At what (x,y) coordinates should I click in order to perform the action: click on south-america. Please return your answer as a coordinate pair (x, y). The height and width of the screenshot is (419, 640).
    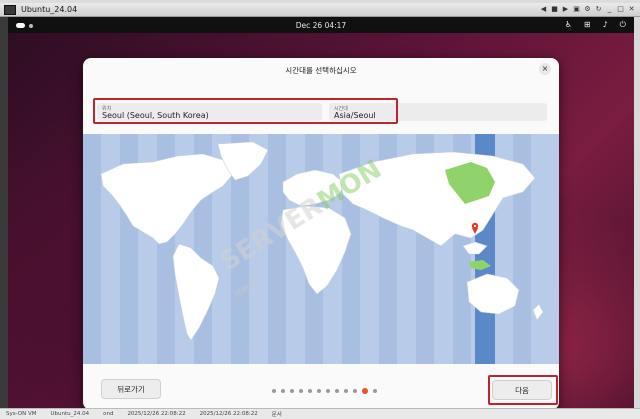
    Looking at the image, I should click on (196, 292).